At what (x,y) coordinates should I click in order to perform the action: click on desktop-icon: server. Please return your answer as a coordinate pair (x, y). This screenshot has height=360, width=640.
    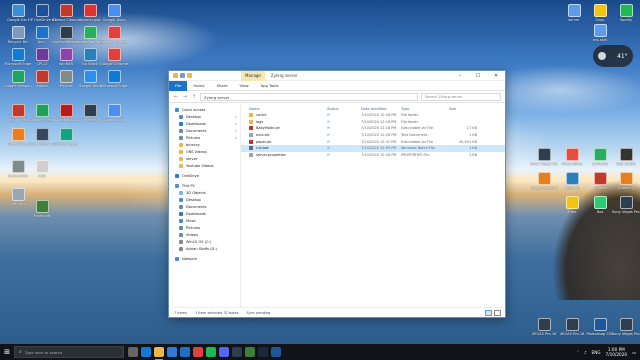
    Looking at the image, I should click on (574, 13).